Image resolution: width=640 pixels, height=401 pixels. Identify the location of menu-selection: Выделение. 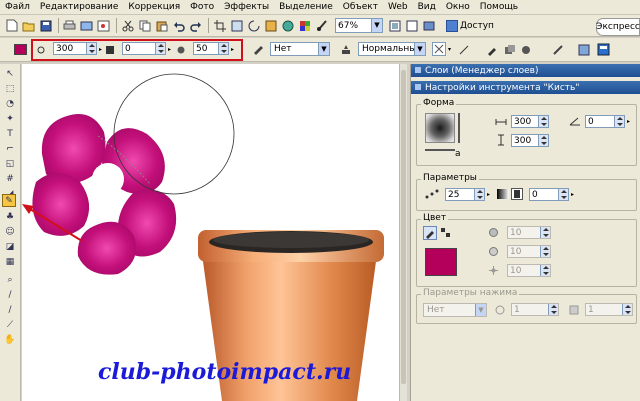
(306, 7).